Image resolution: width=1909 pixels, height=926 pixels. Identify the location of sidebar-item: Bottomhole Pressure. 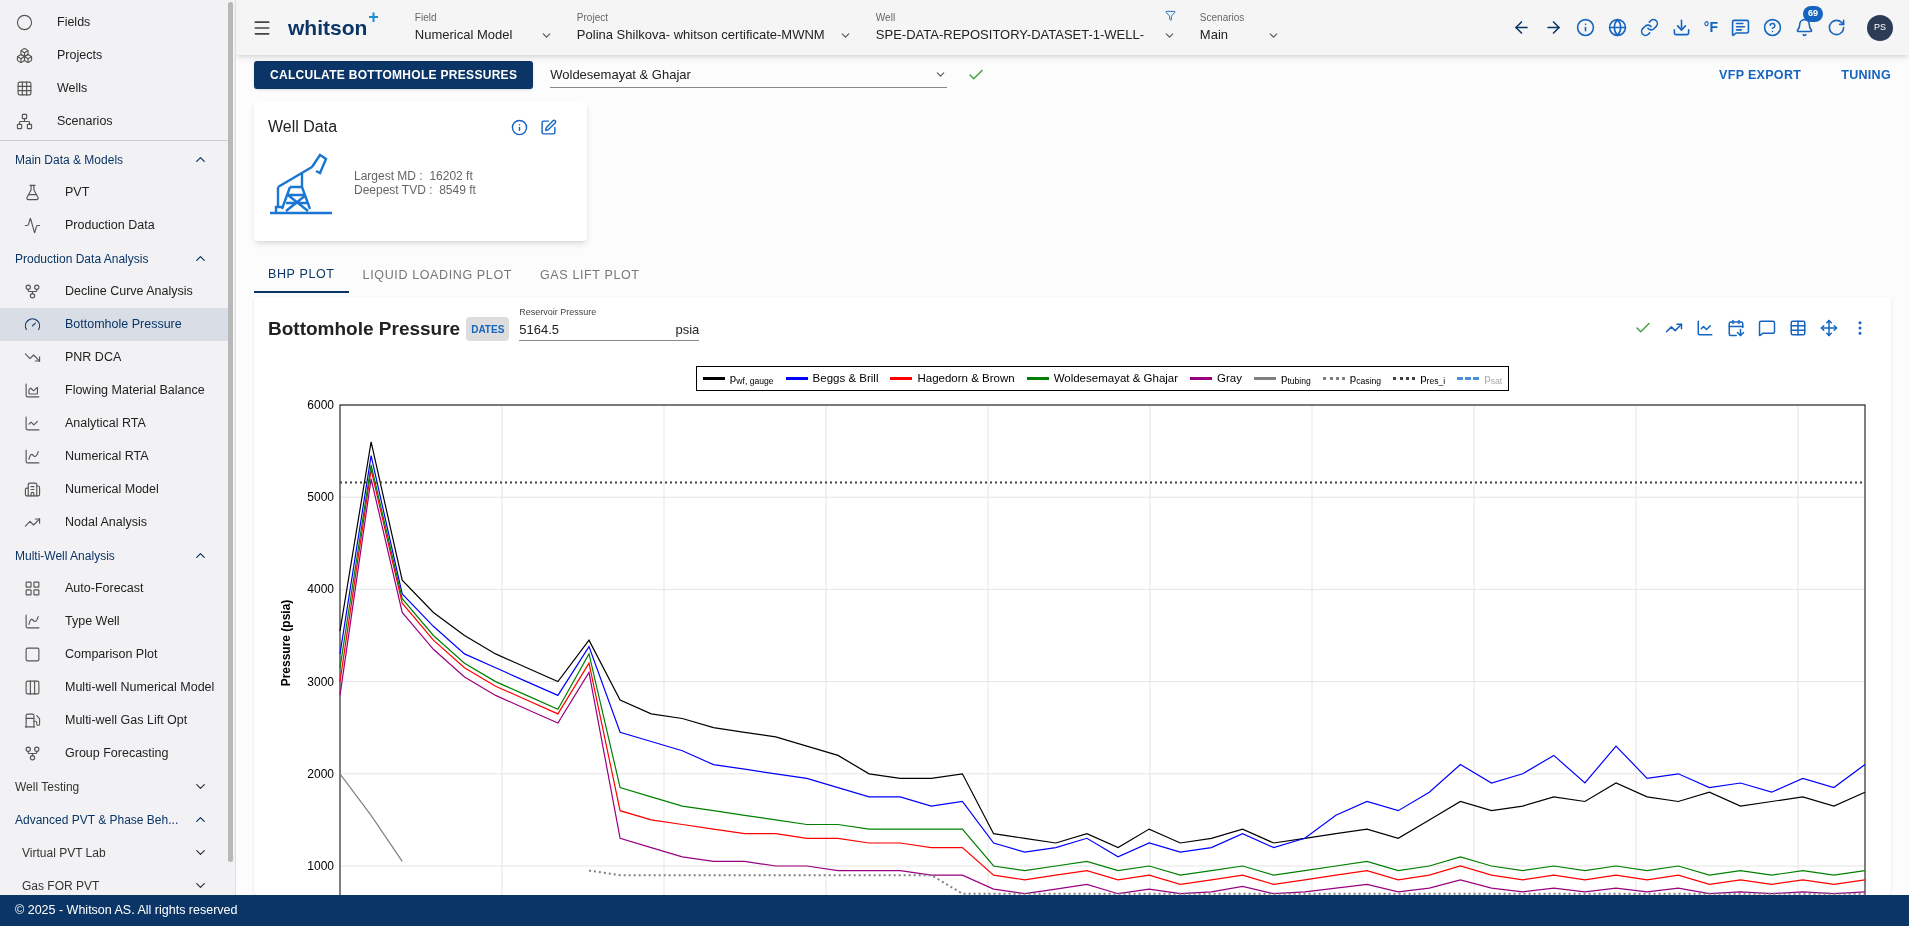
(114, 324).